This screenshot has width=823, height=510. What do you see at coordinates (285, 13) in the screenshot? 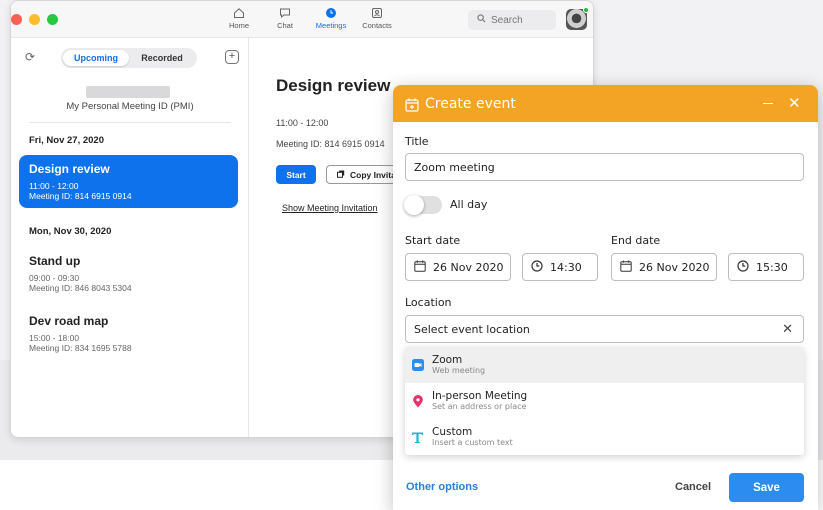
I see `chat-icon` at bounding box center [285, 13].